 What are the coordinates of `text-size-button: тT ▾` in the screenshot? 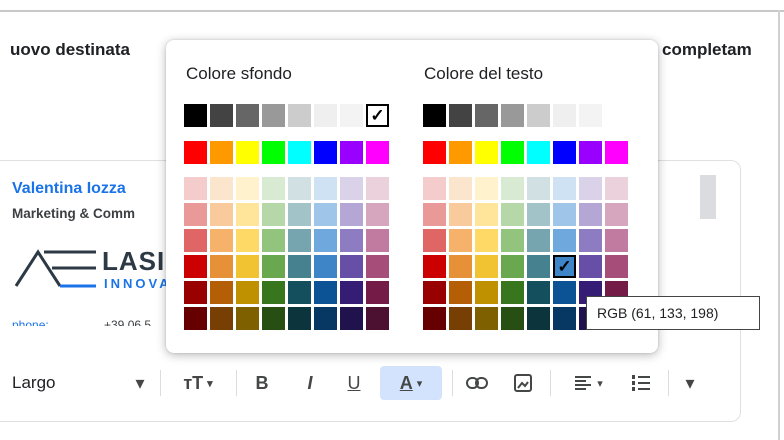 It's located at (198, 383).